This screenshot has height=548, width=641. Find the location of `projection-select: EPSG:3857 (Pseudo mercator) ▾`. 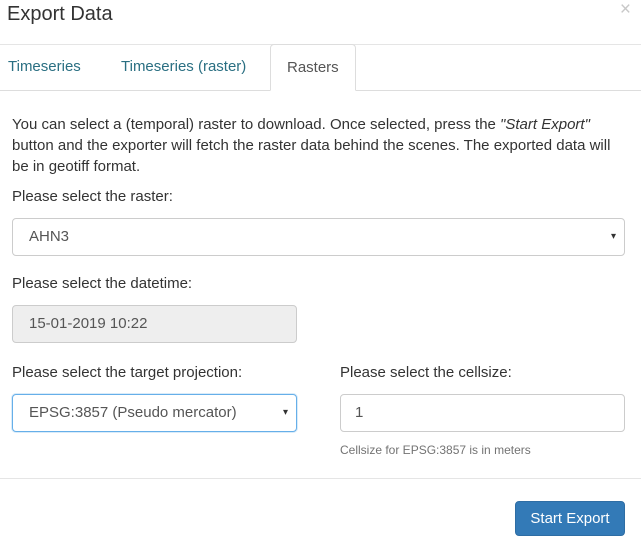

projection-select: EPSG:3857 (Pseudo mercator) ▾ is located at coordinates (154, 413).